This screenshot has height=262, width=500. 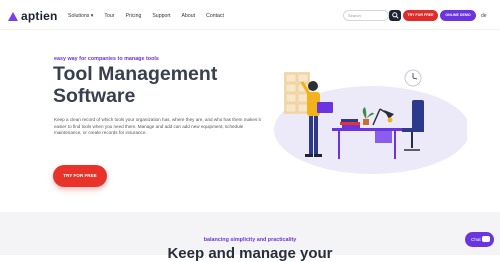 I want to click on window-icon, so click(x=297, y=93).